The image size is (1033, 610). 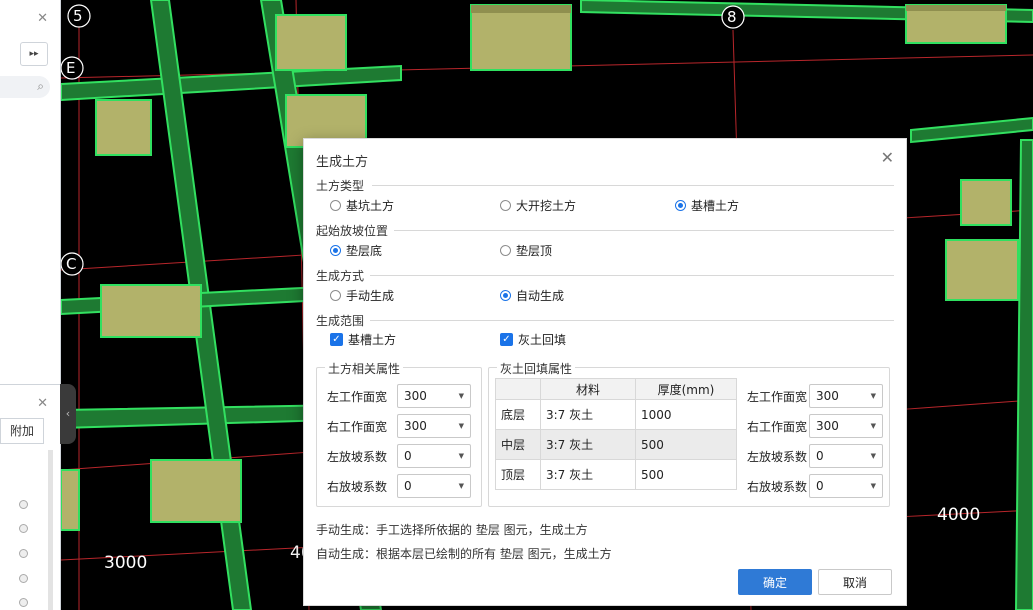 I want to click on table-row: 顶层 3:7 灰土 500, so click(x=616, y=474).